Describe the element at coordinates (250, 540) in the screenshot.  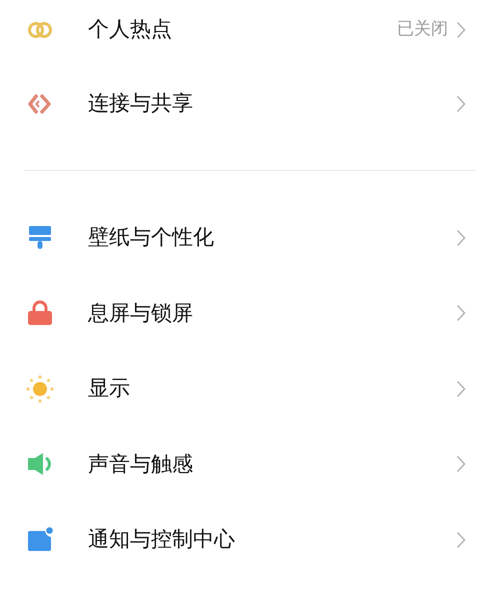
I see `settings-item: 通知与控制中心` at that location.